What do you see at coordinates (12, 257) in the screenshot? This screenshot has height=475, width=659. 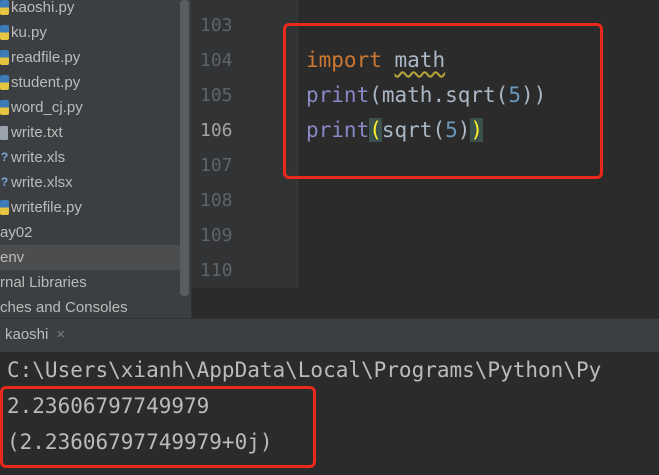 I see `tree-item-label: env` at bounding box center [12, 257].